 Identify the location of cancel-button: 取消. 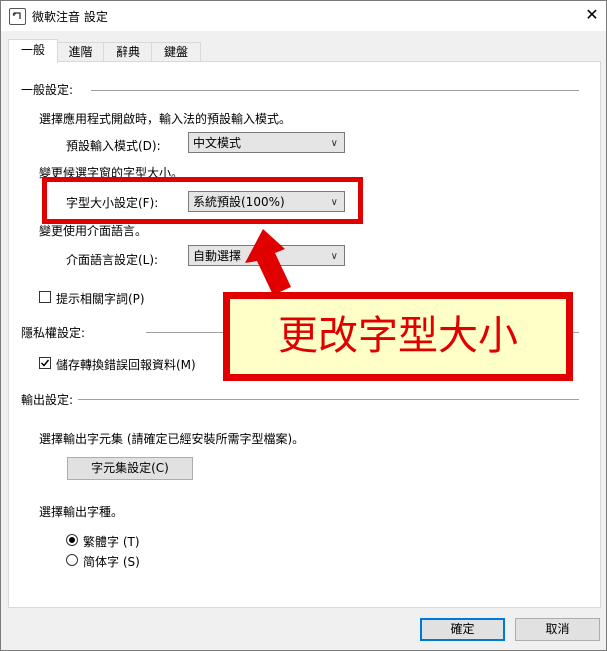
(557, 629).